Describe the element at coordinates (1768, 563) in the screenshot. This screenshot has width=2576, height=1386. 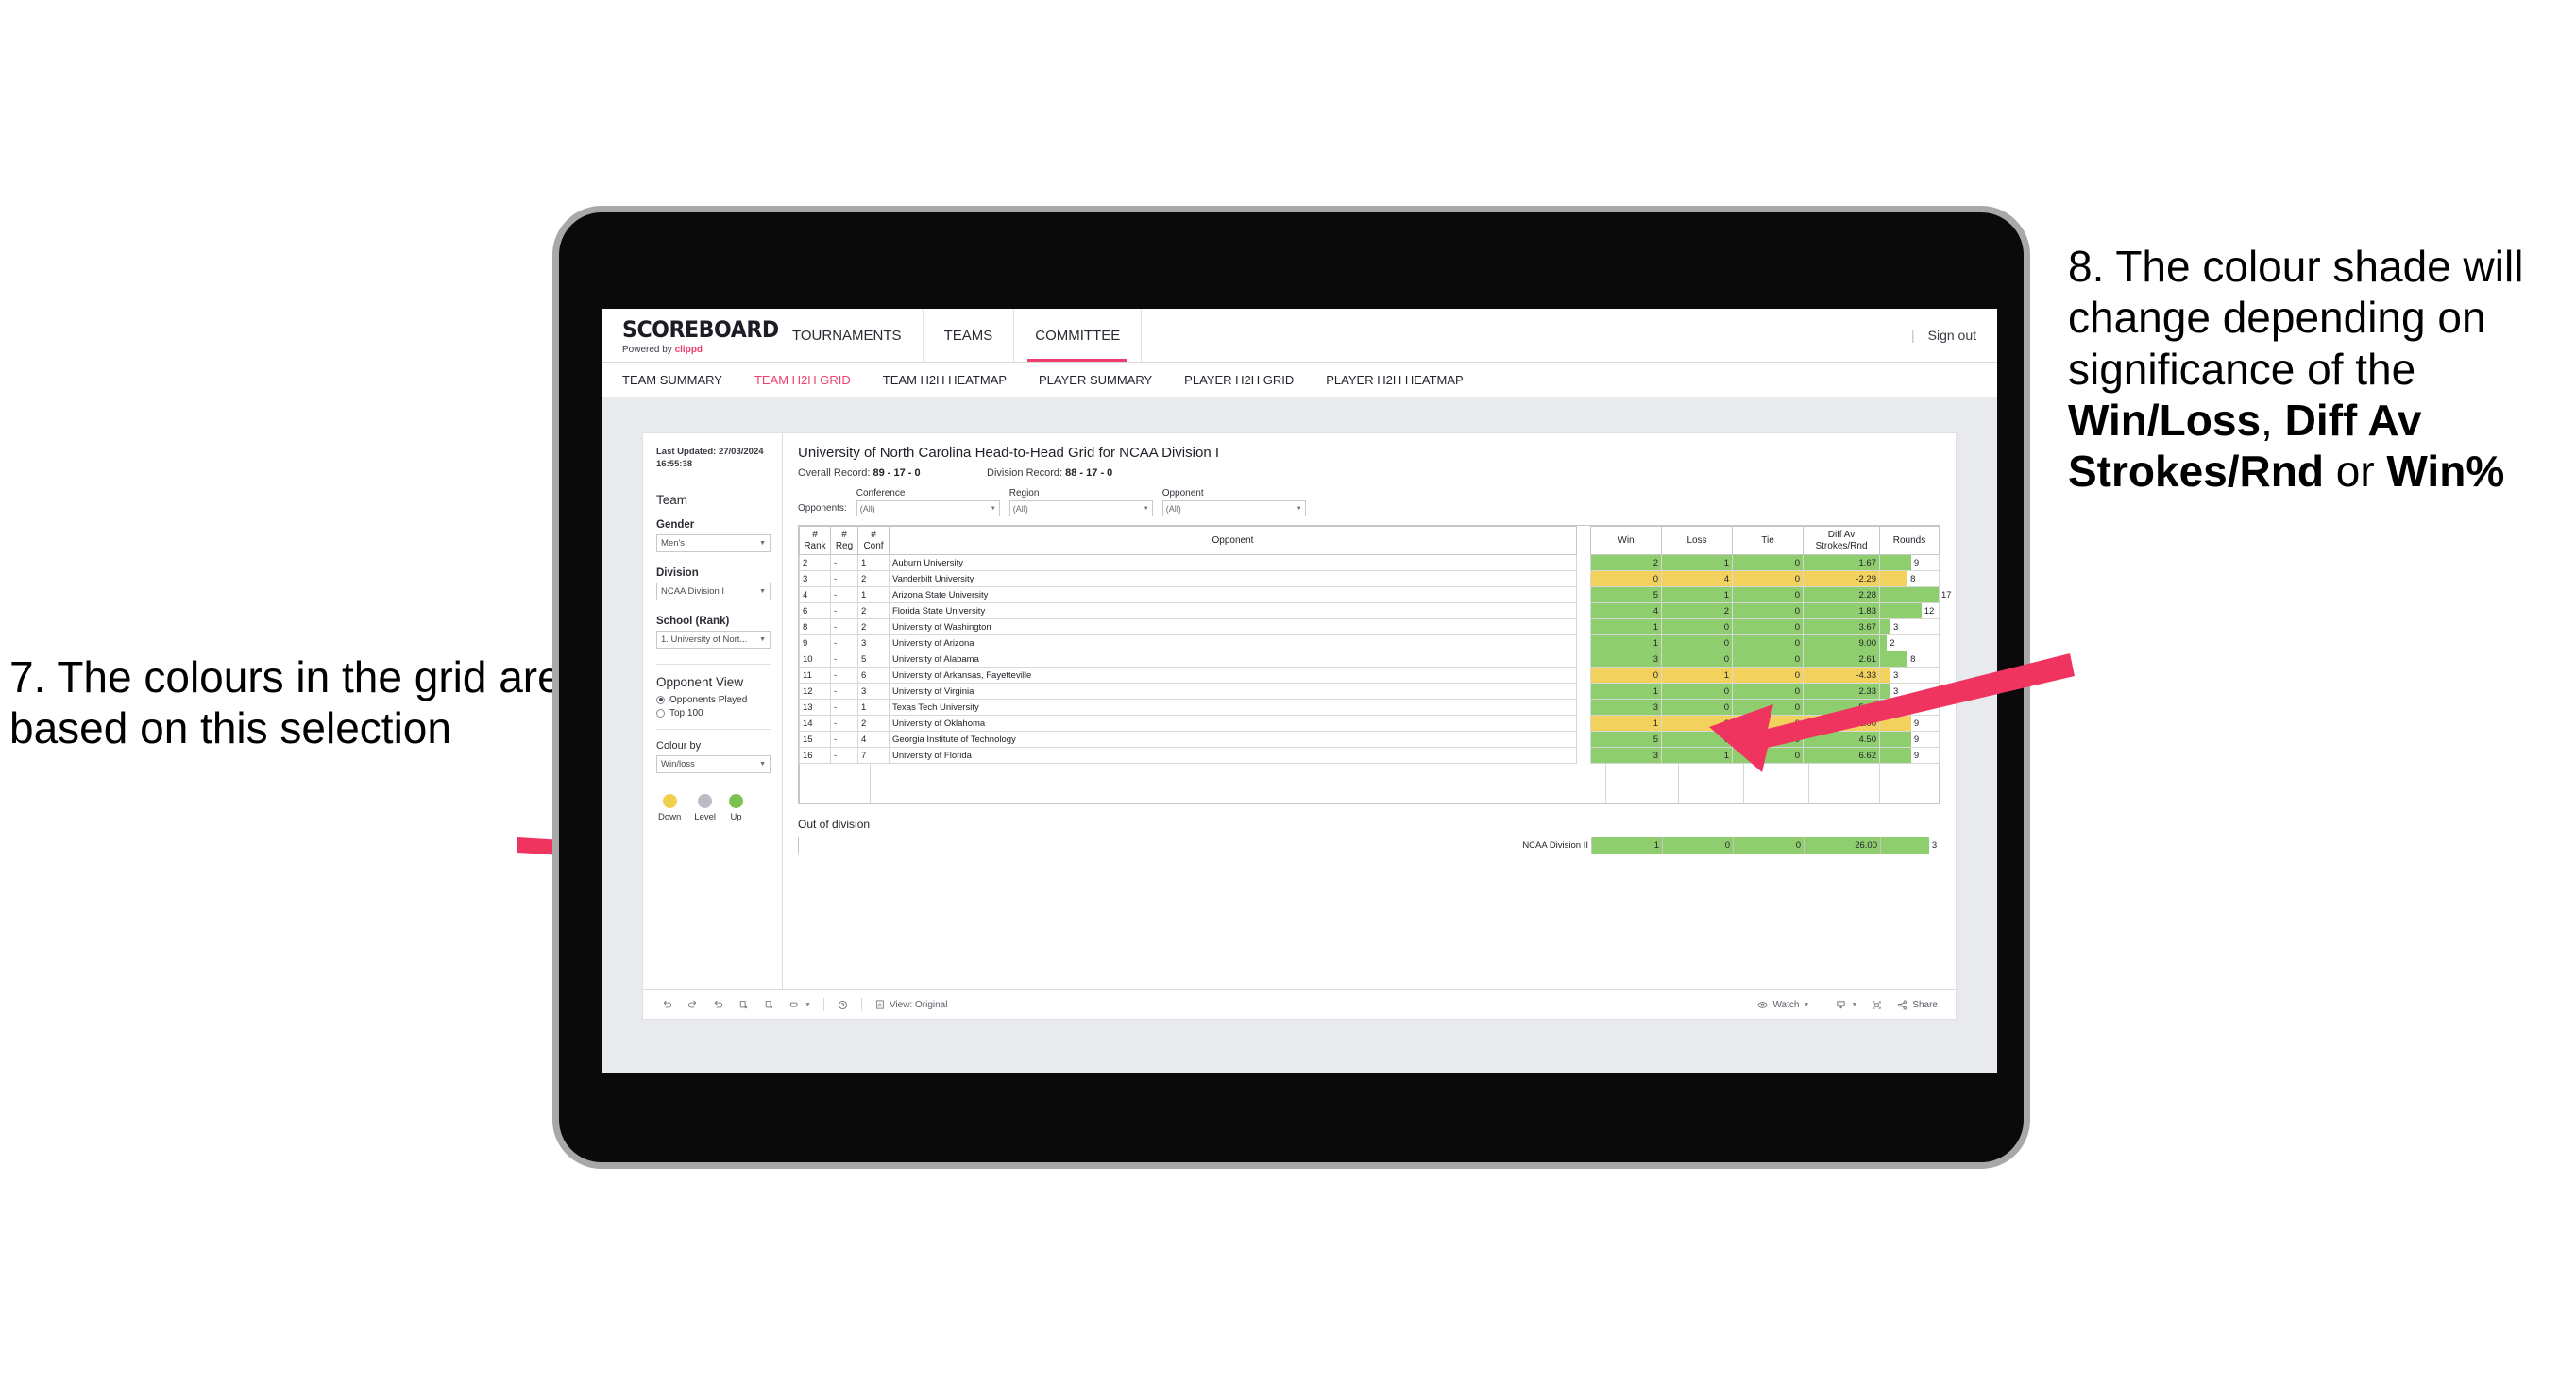
I see `cell-tie: 0` at that location.